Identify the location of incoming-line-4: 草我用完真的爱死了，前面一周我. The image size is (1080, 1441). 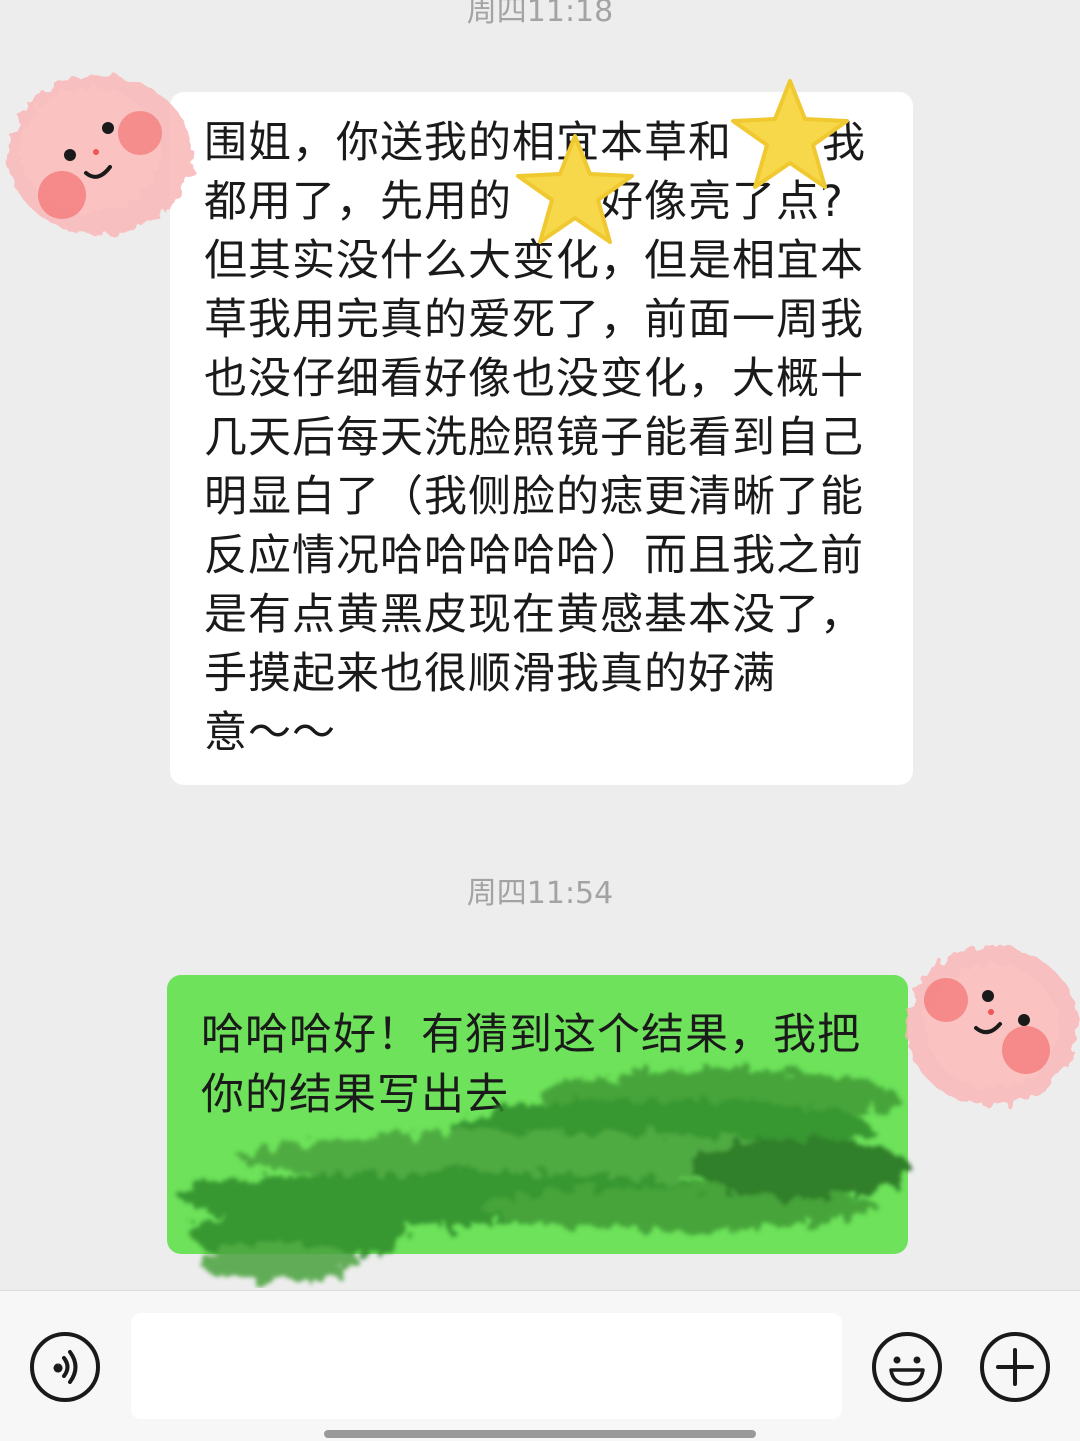
(534, 320).